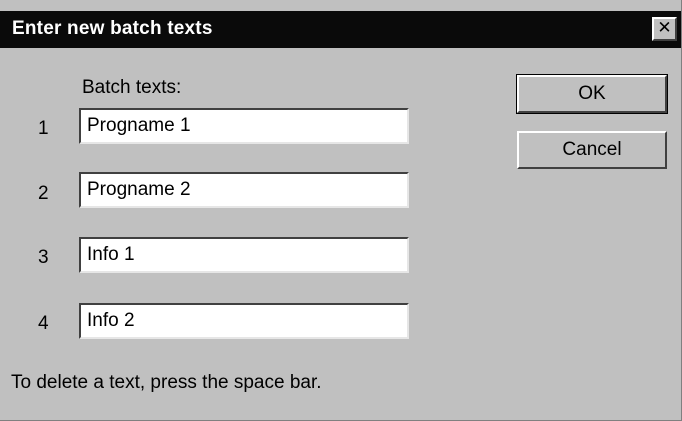 The height and width of the screenshot is (421, 682). I want to click on cancel-button: Cancel, so click(592, 150).